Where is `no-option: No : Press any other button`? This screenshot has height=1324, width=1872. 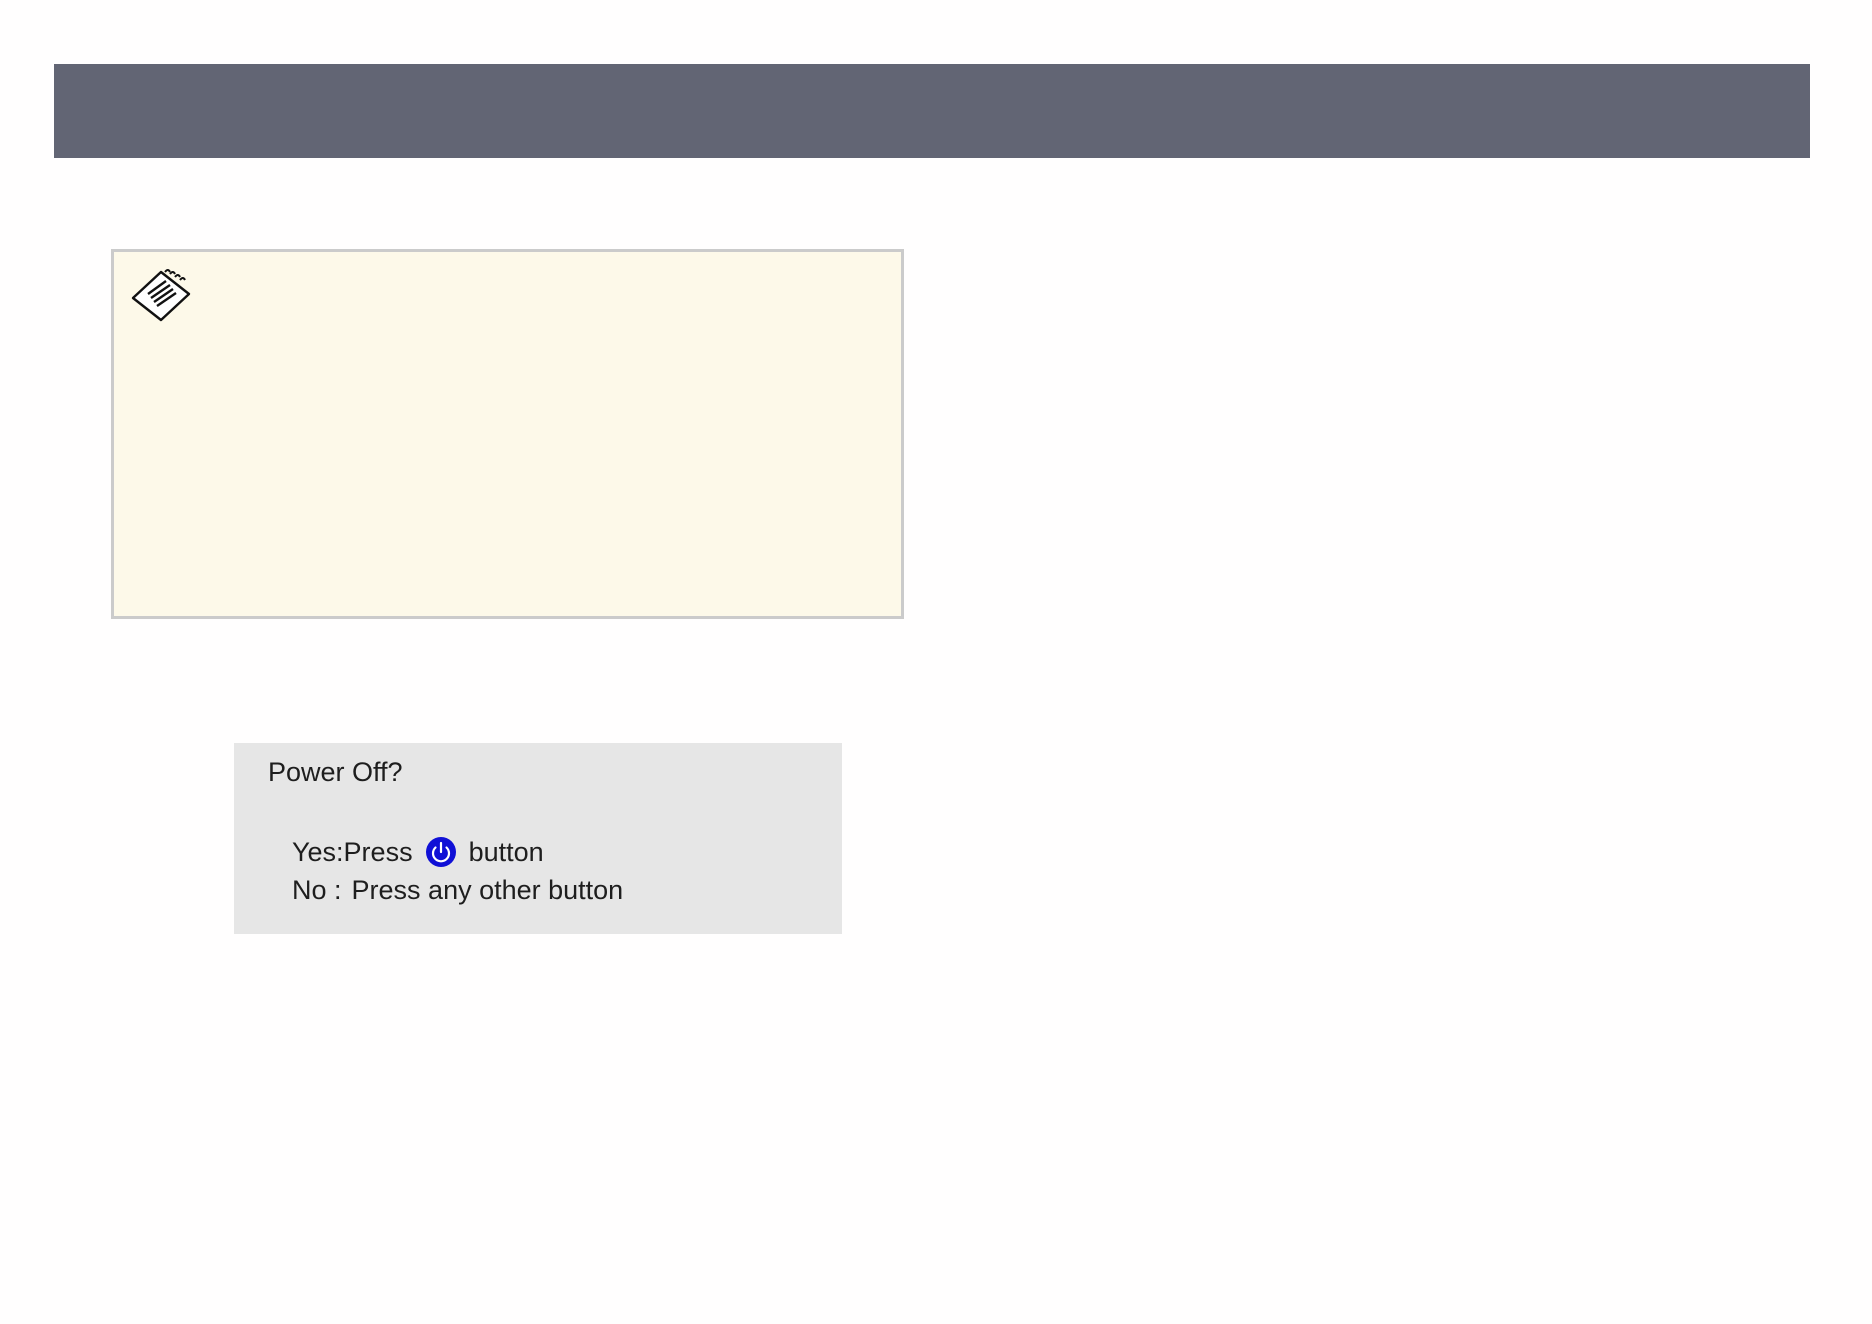 no-option: No : Press any other button is located at coordinates (457, 890).